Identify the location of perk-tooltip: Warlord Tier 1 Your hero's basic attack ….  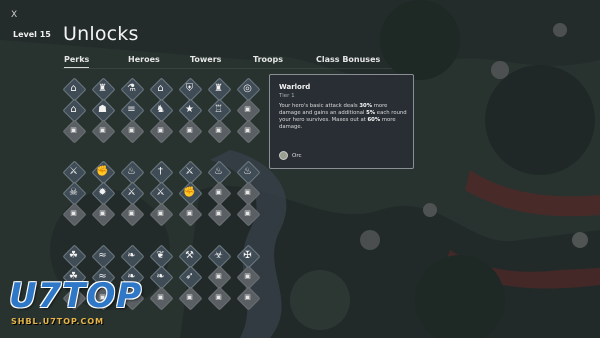
(341, 121).